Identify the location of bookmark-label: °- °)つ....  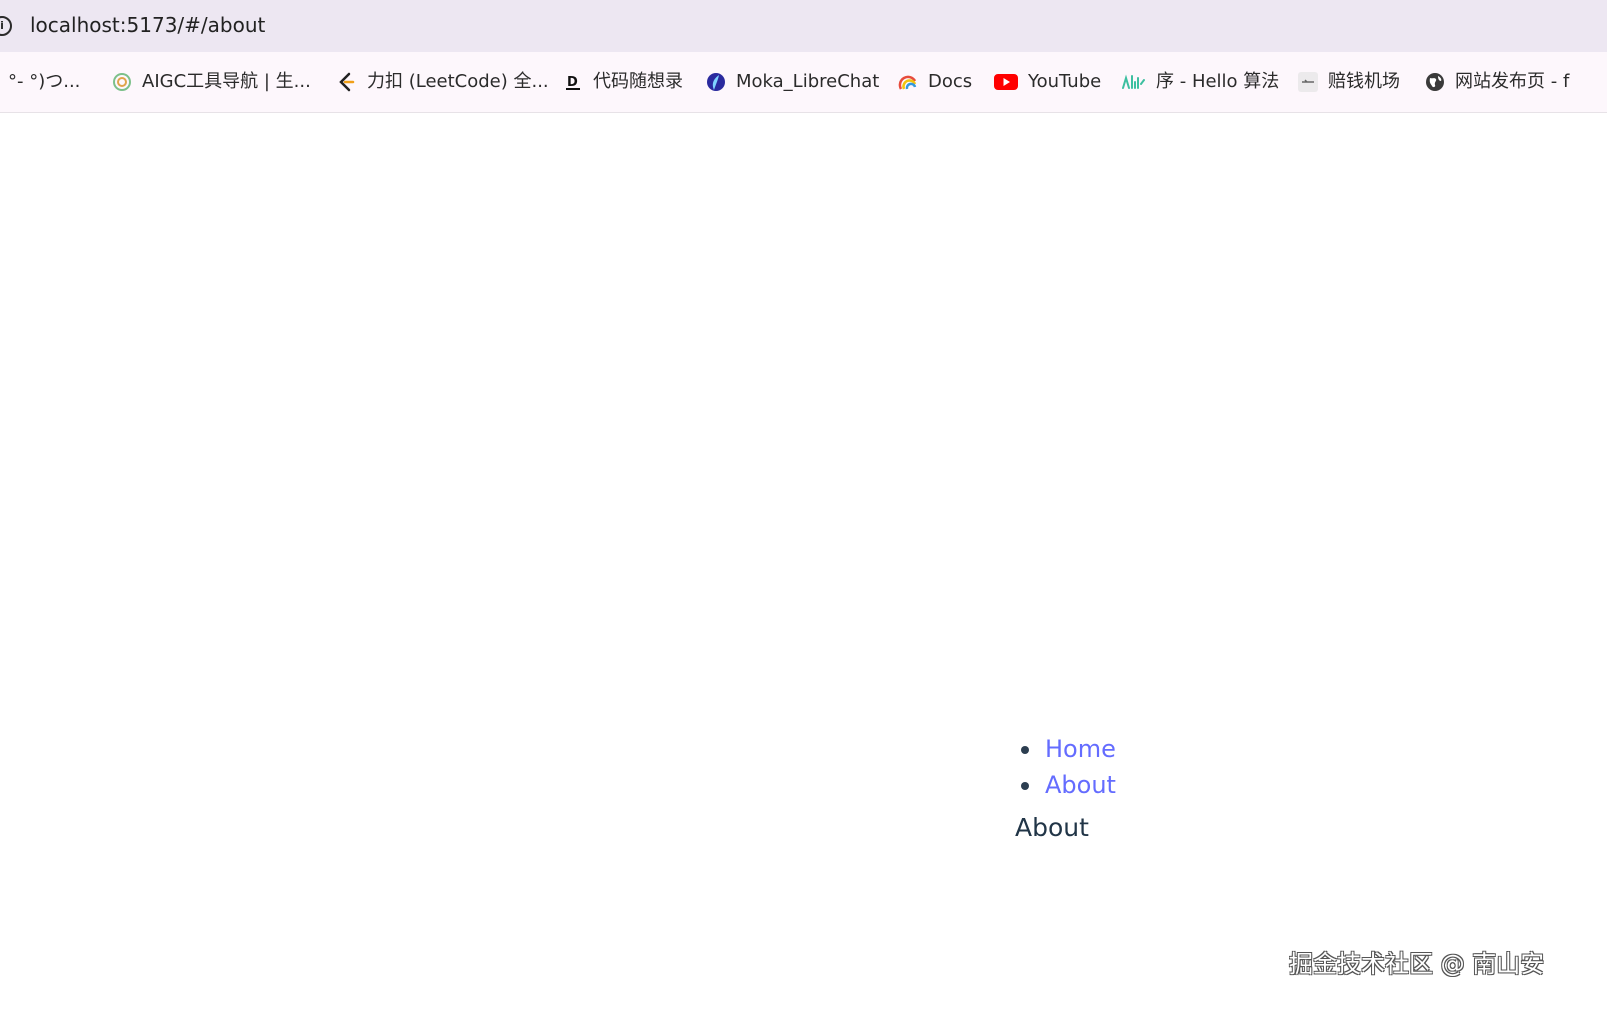
(44, 81).